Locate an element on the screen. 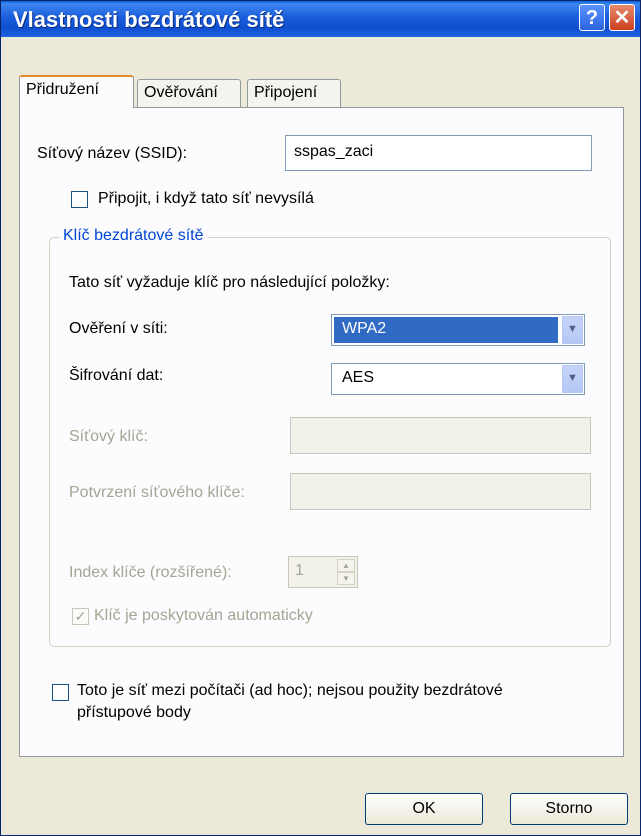 The height and width of the screenshot is (836, 641). confirm-key-label: Potvrzení síťového klíče: is located at coordinates (157, 492).